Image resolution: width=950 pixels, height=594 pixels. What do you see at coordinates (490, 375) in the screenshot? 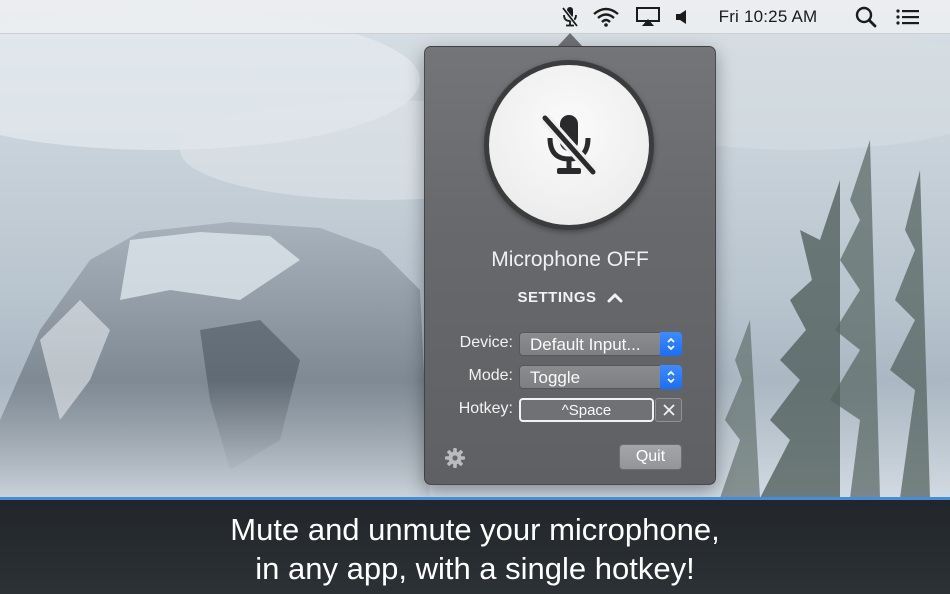
I see `mode-label: Mode:` at bounding box center [490, 375].